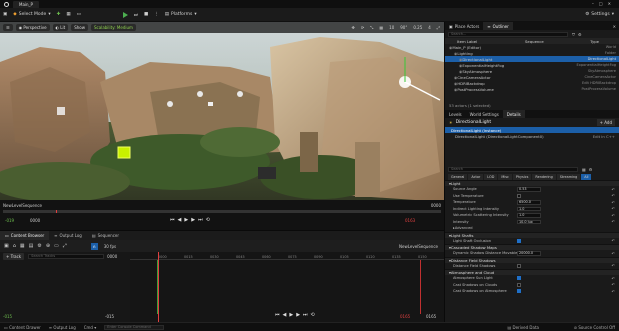  Describe the element at coordinates (352, 27) in the screenshot. I see `move-icon: ✥` at that location.